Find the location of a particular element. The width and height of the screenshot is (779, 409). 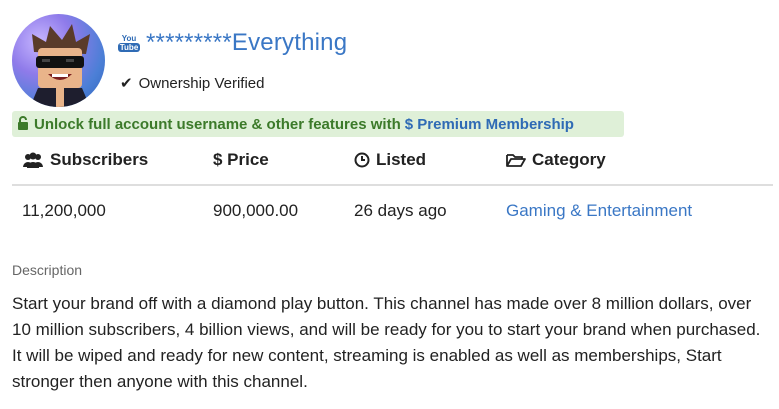

channel-name: *********Everything is located at coordinates (246, 43).